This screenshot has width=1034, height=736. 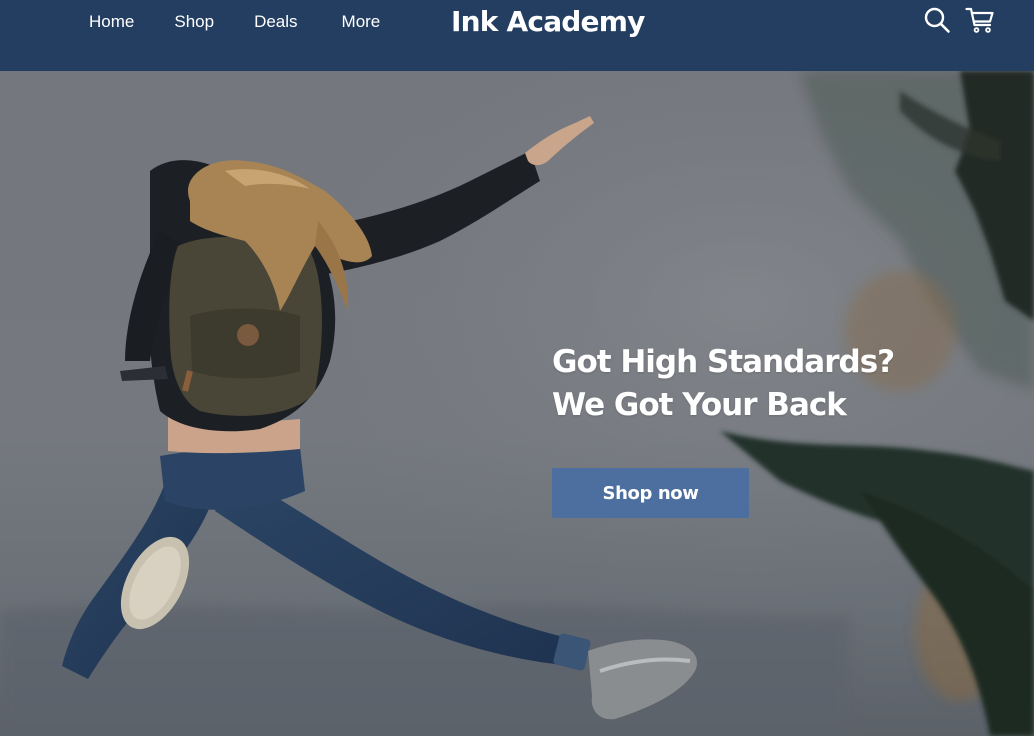 I want to click on primary-nav: Home Shop Deals More, so click(x=254, y=22).